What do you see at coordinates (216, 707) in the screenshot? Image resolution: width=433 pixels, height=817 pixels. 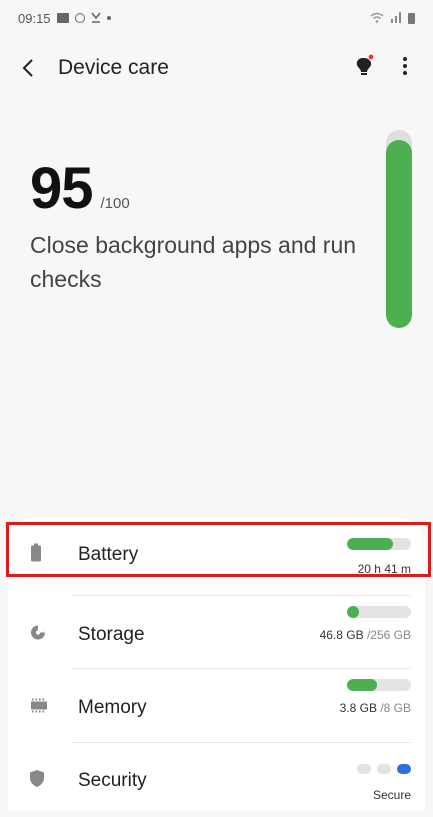 I see `memory-item: Memory 3.8 GB /8 GB` at bounding box center [216, 707].